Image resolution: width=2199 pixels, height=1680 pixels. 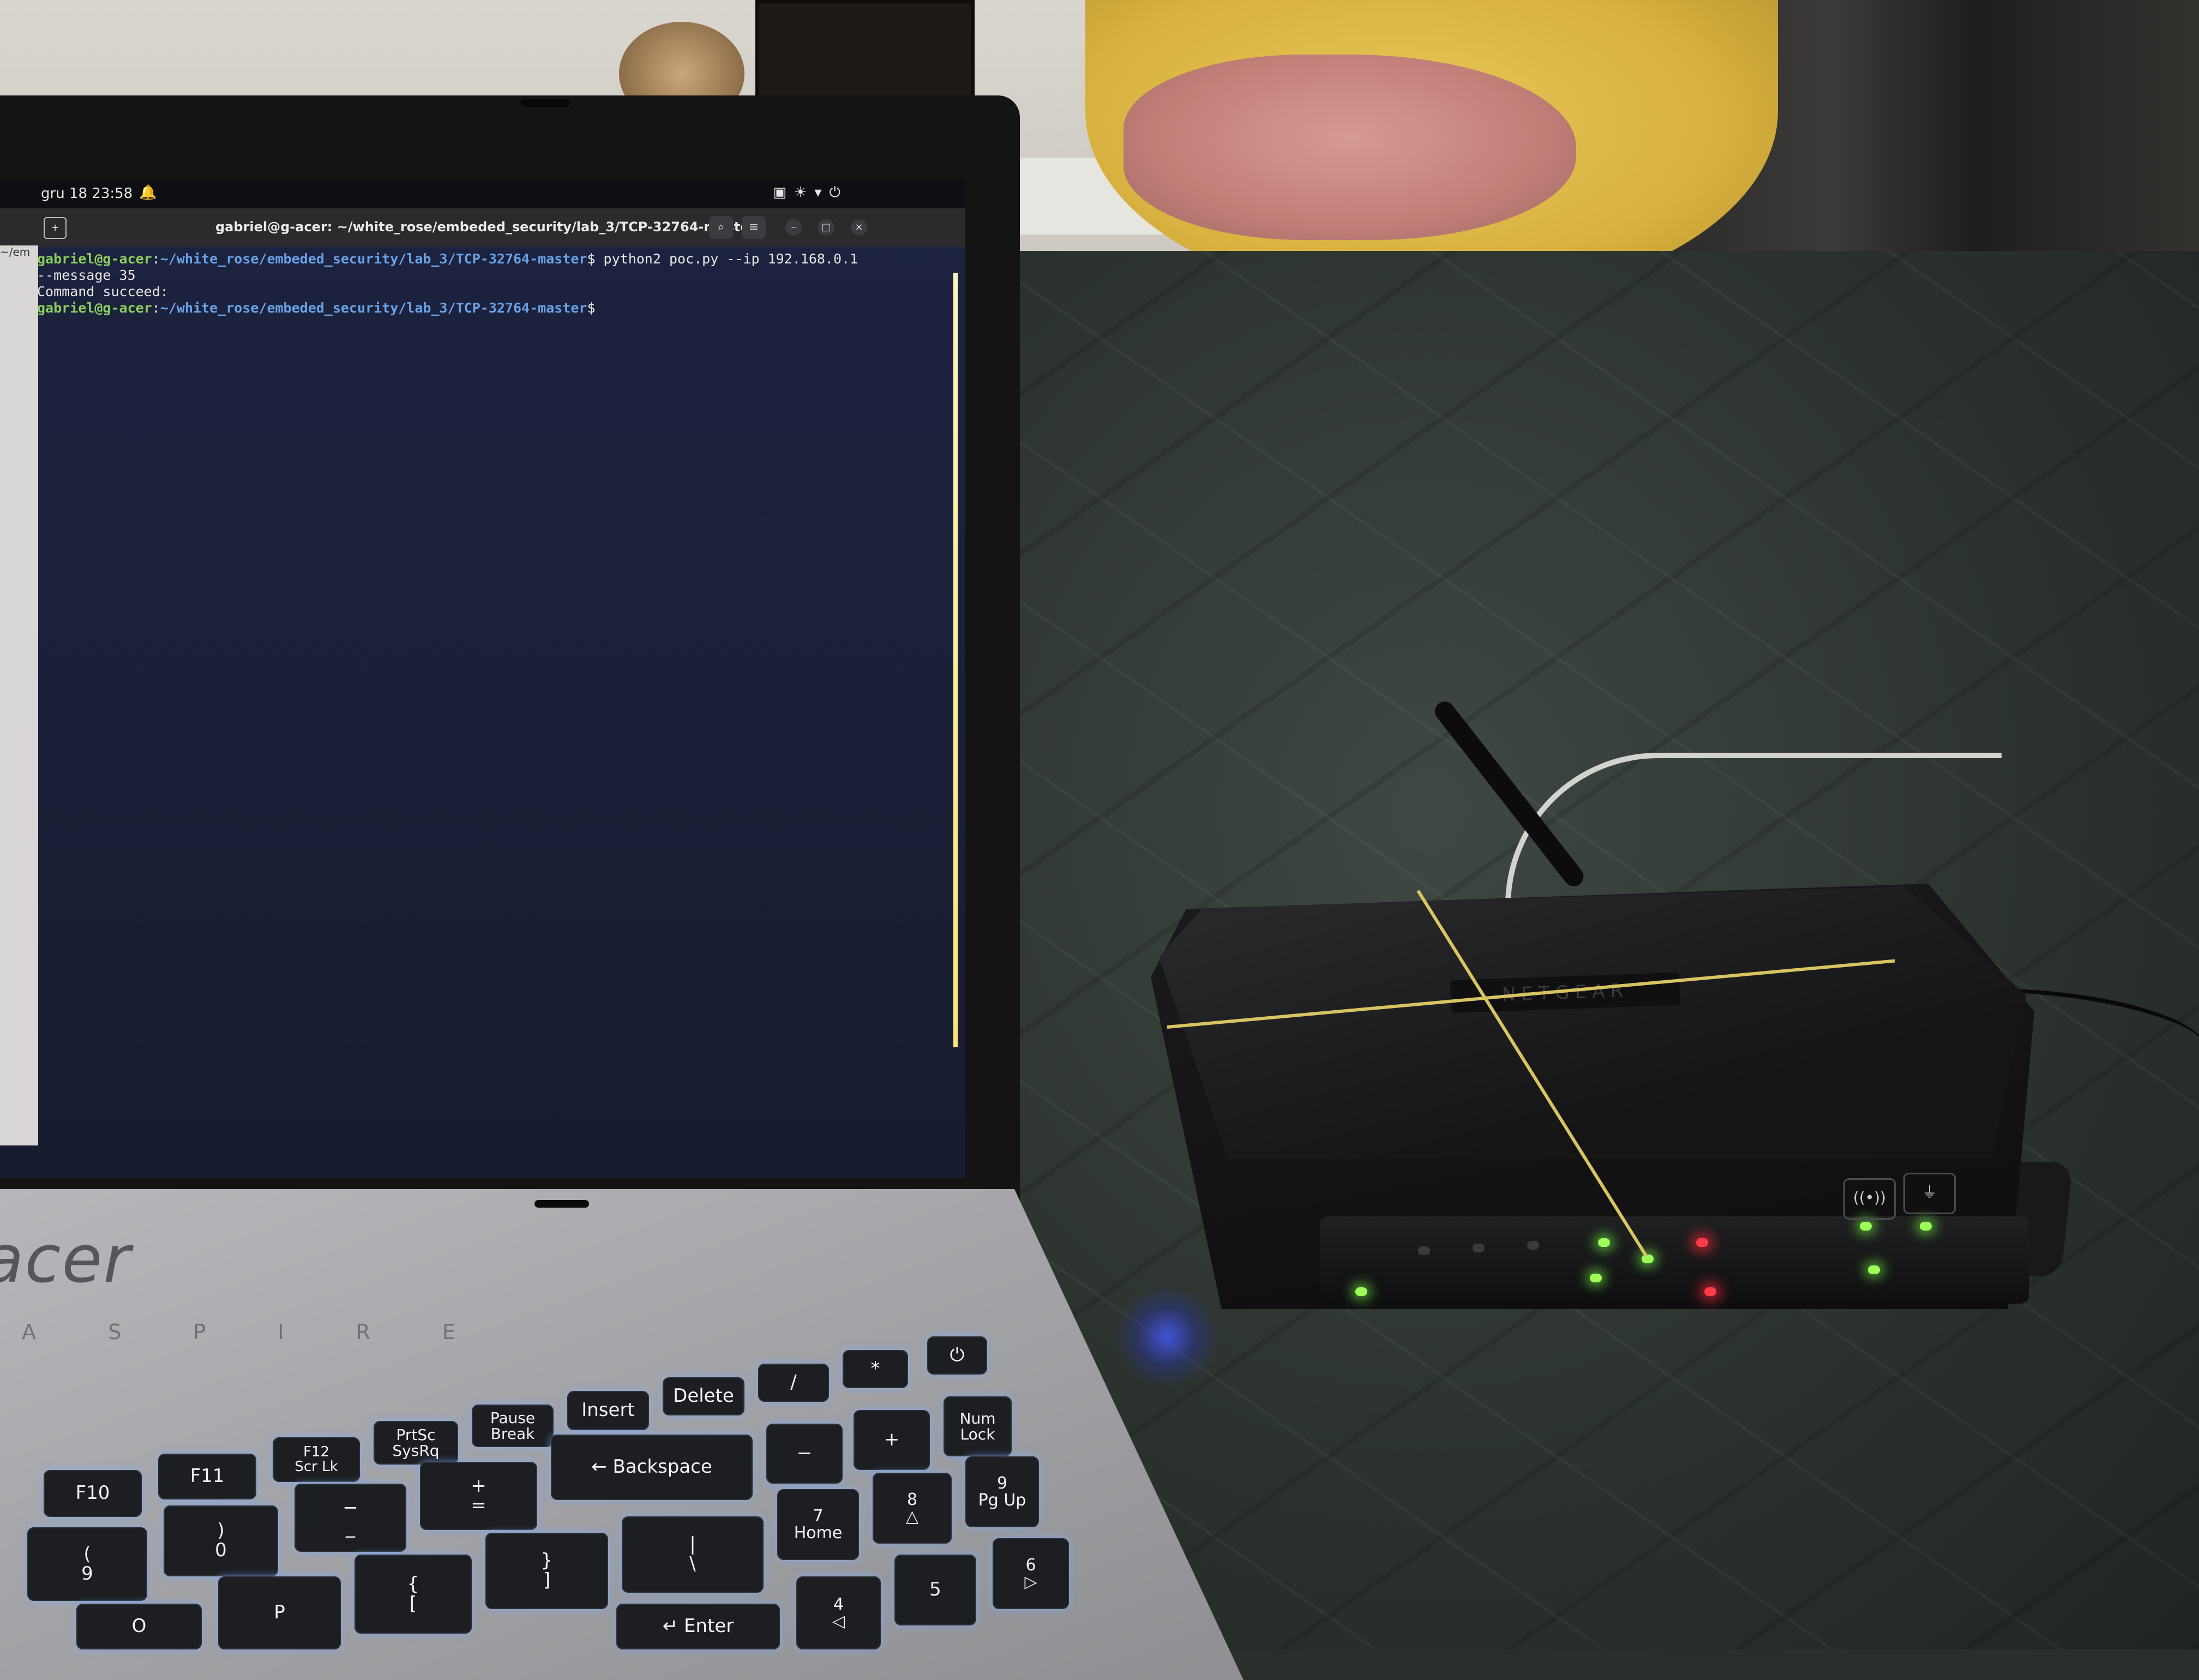 What do you see at coordinates (513, 1426) in the screenshot?
I see `pause-break-key: Pause Break` at bounding box center [513, 1426].